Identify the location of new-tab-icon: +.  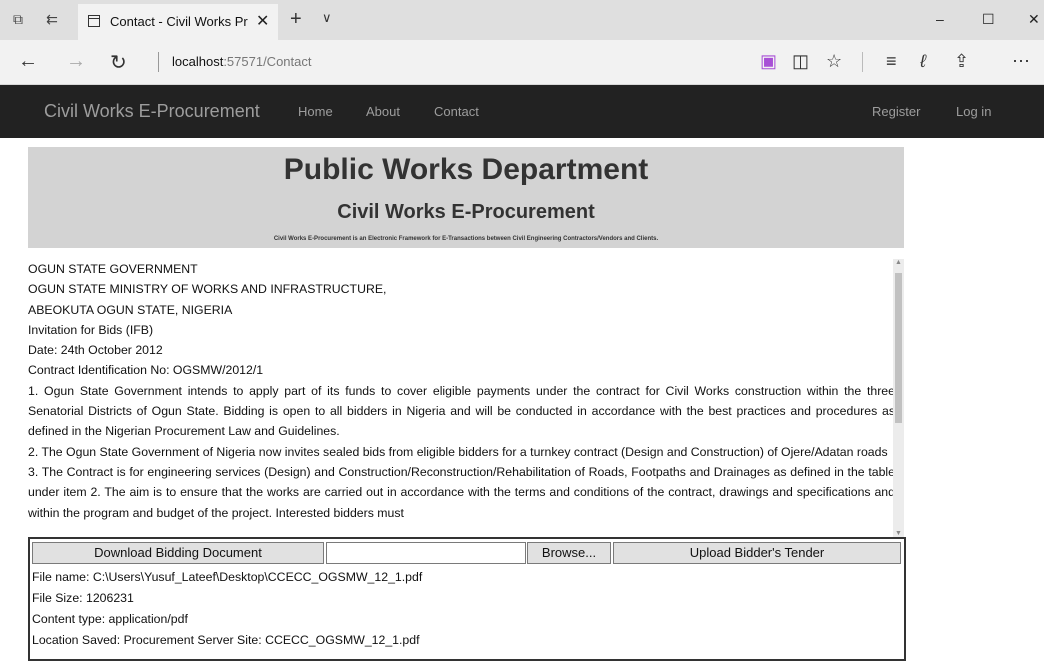
(296, 19).